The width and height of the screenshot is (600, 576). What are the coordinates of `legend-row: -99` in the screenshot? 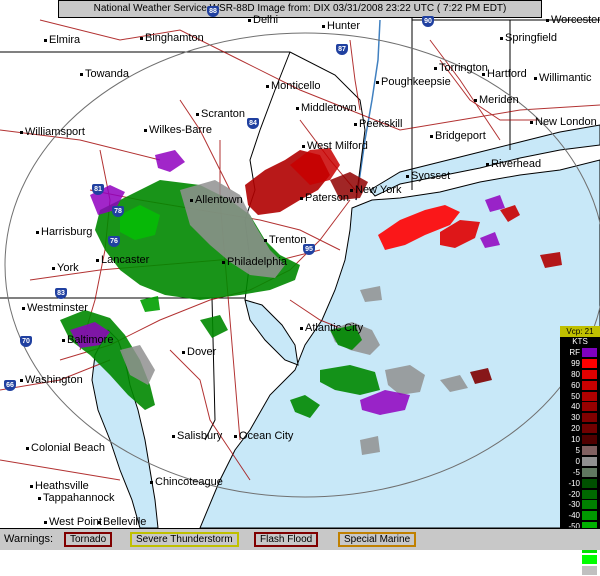 It's located at (580, 559).